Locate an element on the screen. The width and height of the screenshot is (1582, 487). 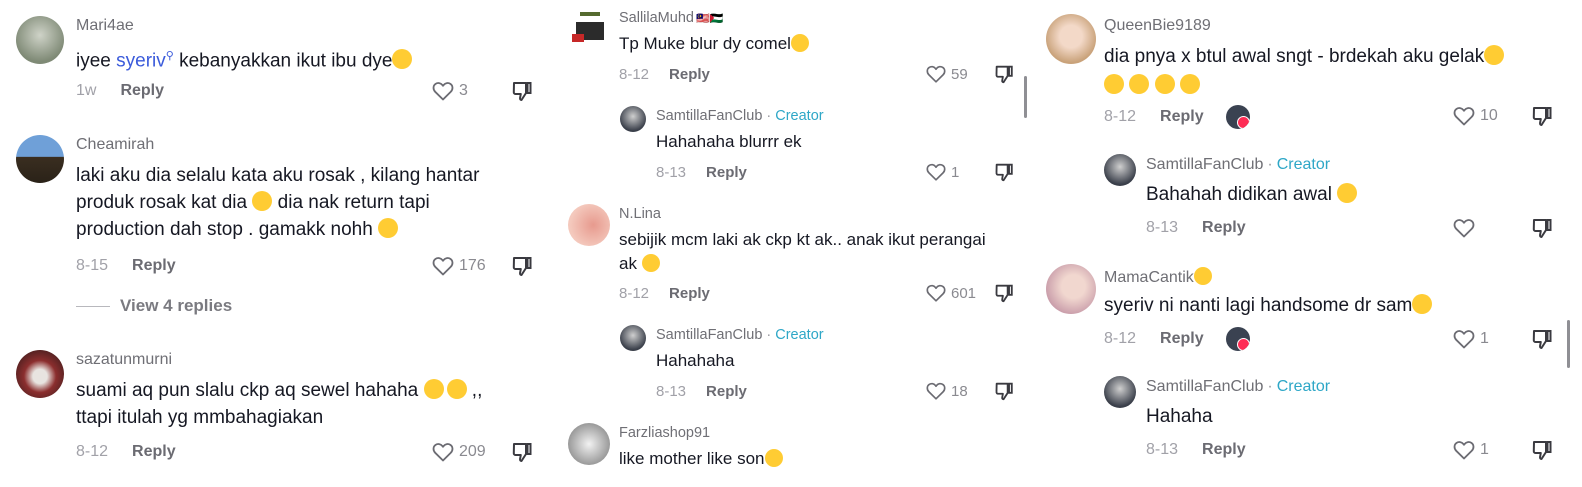
like-button is located at coordinates (1466, 228).